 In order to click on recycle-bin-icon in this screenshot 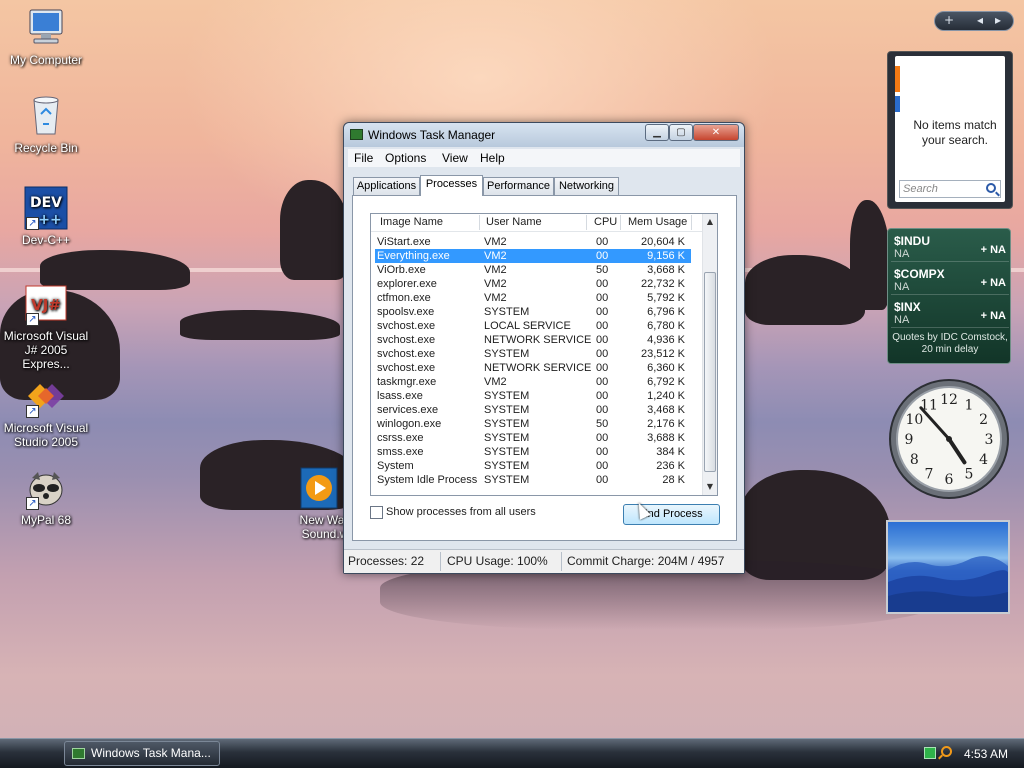, I will do `click(46, 116)`.